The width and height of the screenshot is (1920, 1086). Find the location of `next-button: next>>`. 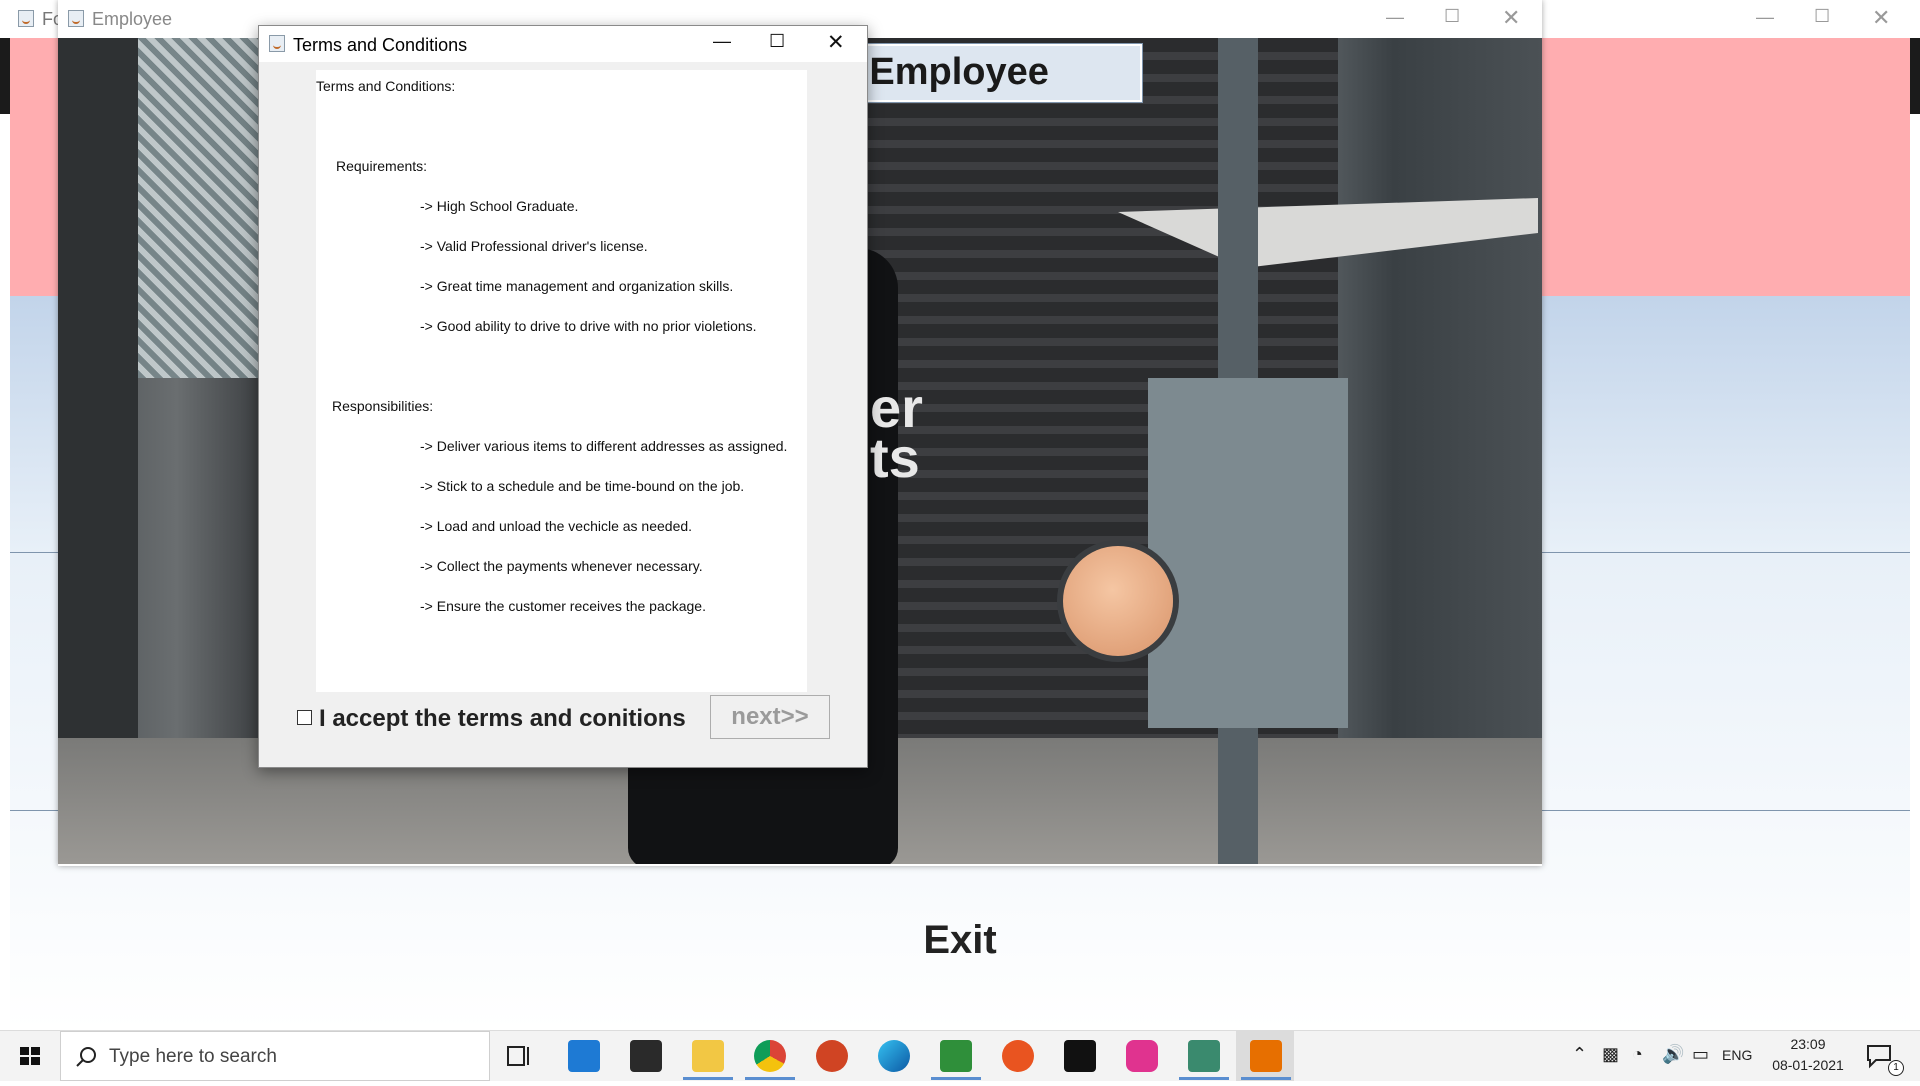

next-button: next>> is located at coordinates (770, 717).